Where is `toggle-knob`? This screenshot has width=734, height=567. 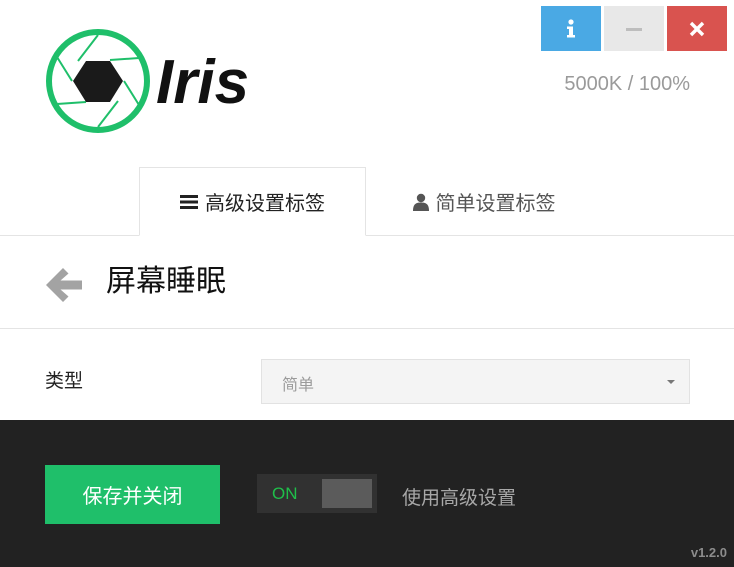 toggle-knob is located at coordinates (347, 493).